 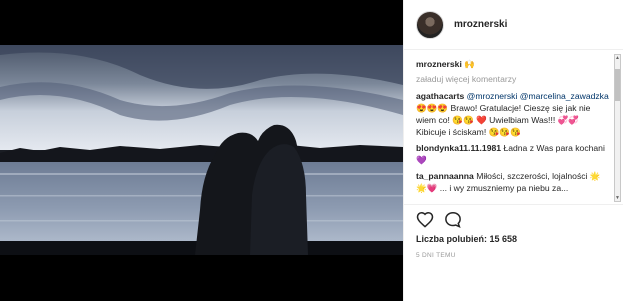 What do you see at coordinates (430, 24) in the screenshot?
I see `avatar` at bounding box center [430, 24].